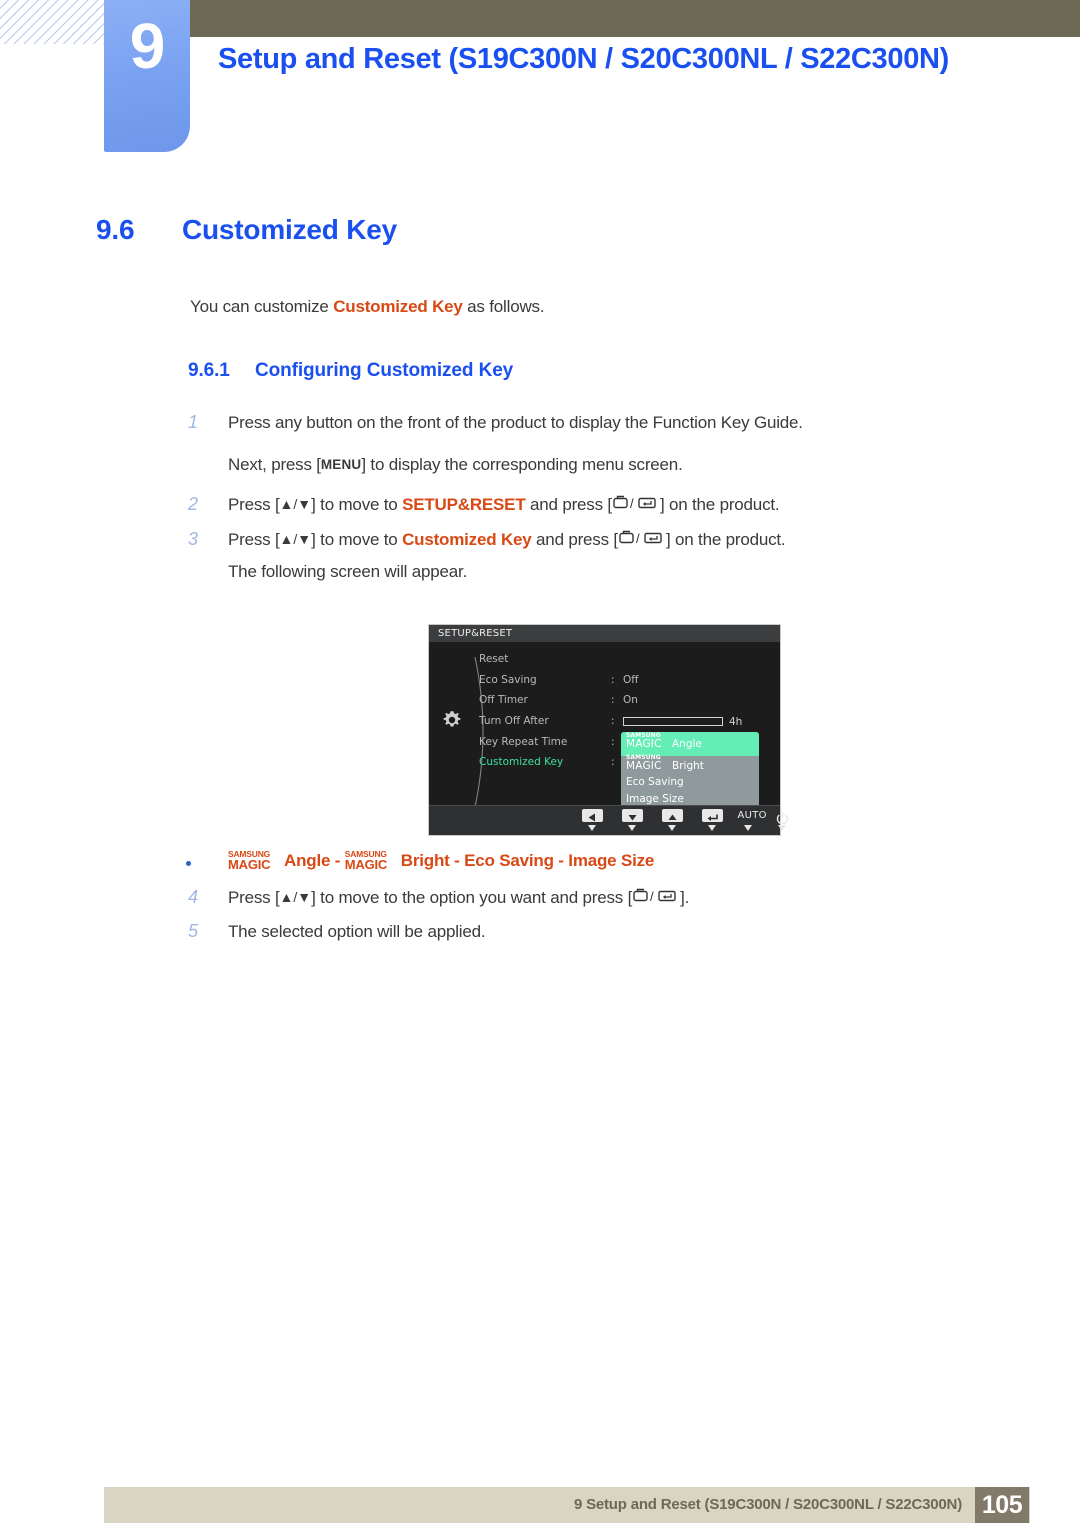 The width and height of the screenshot is (1080, 1527). Describe the element at coordinates (509, 860) in the screenshot. I see `bullet-option-3: Eco Saving` at that location.